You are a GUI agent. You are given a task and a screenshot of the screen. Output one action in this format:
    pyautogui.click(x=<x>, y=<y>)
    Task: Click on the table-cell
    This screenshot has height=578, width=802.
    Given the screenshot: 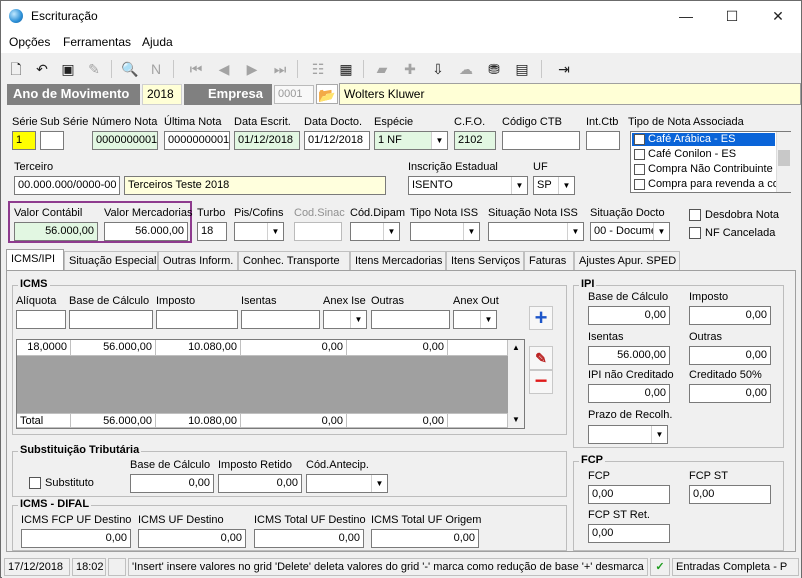 What is the action you would take?
    pyautogui.click(x=478, y=348)
    